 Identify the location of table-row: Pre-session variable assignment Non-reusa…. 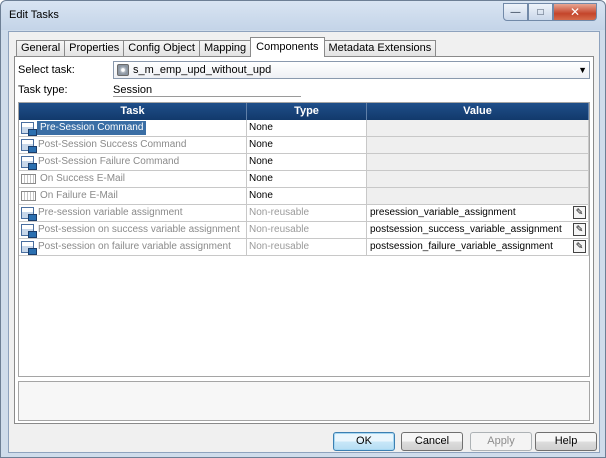
(304, 213).